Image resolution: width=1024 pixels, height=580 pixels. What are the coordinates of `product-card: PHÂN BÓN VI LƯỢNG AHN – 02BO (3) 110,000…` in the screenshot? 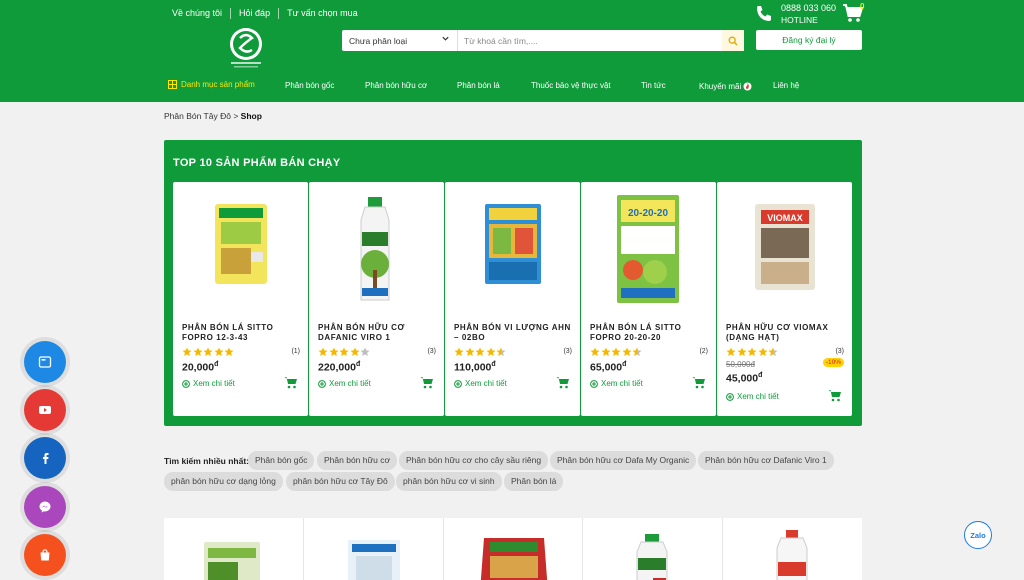 It's located at (512, 299).